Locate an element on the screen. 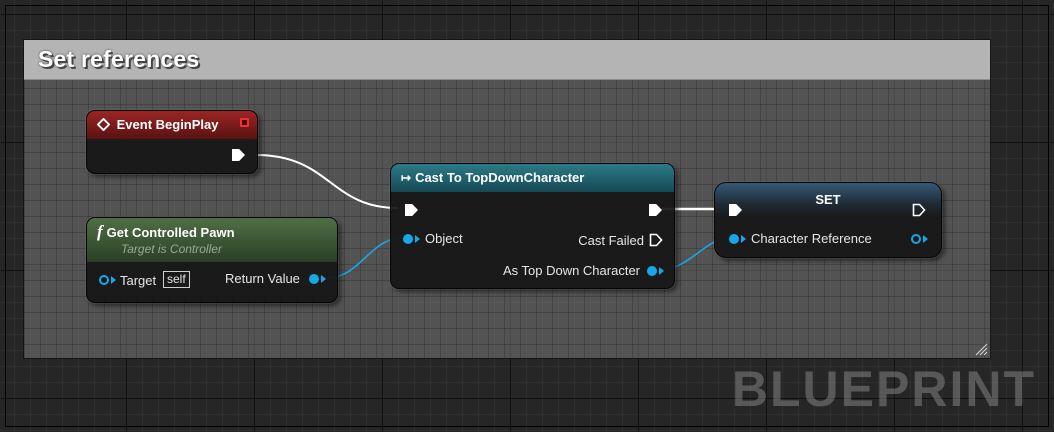 The image size is (1054, 432). object-input-arrow-icon is located at coordinates (417, 239).